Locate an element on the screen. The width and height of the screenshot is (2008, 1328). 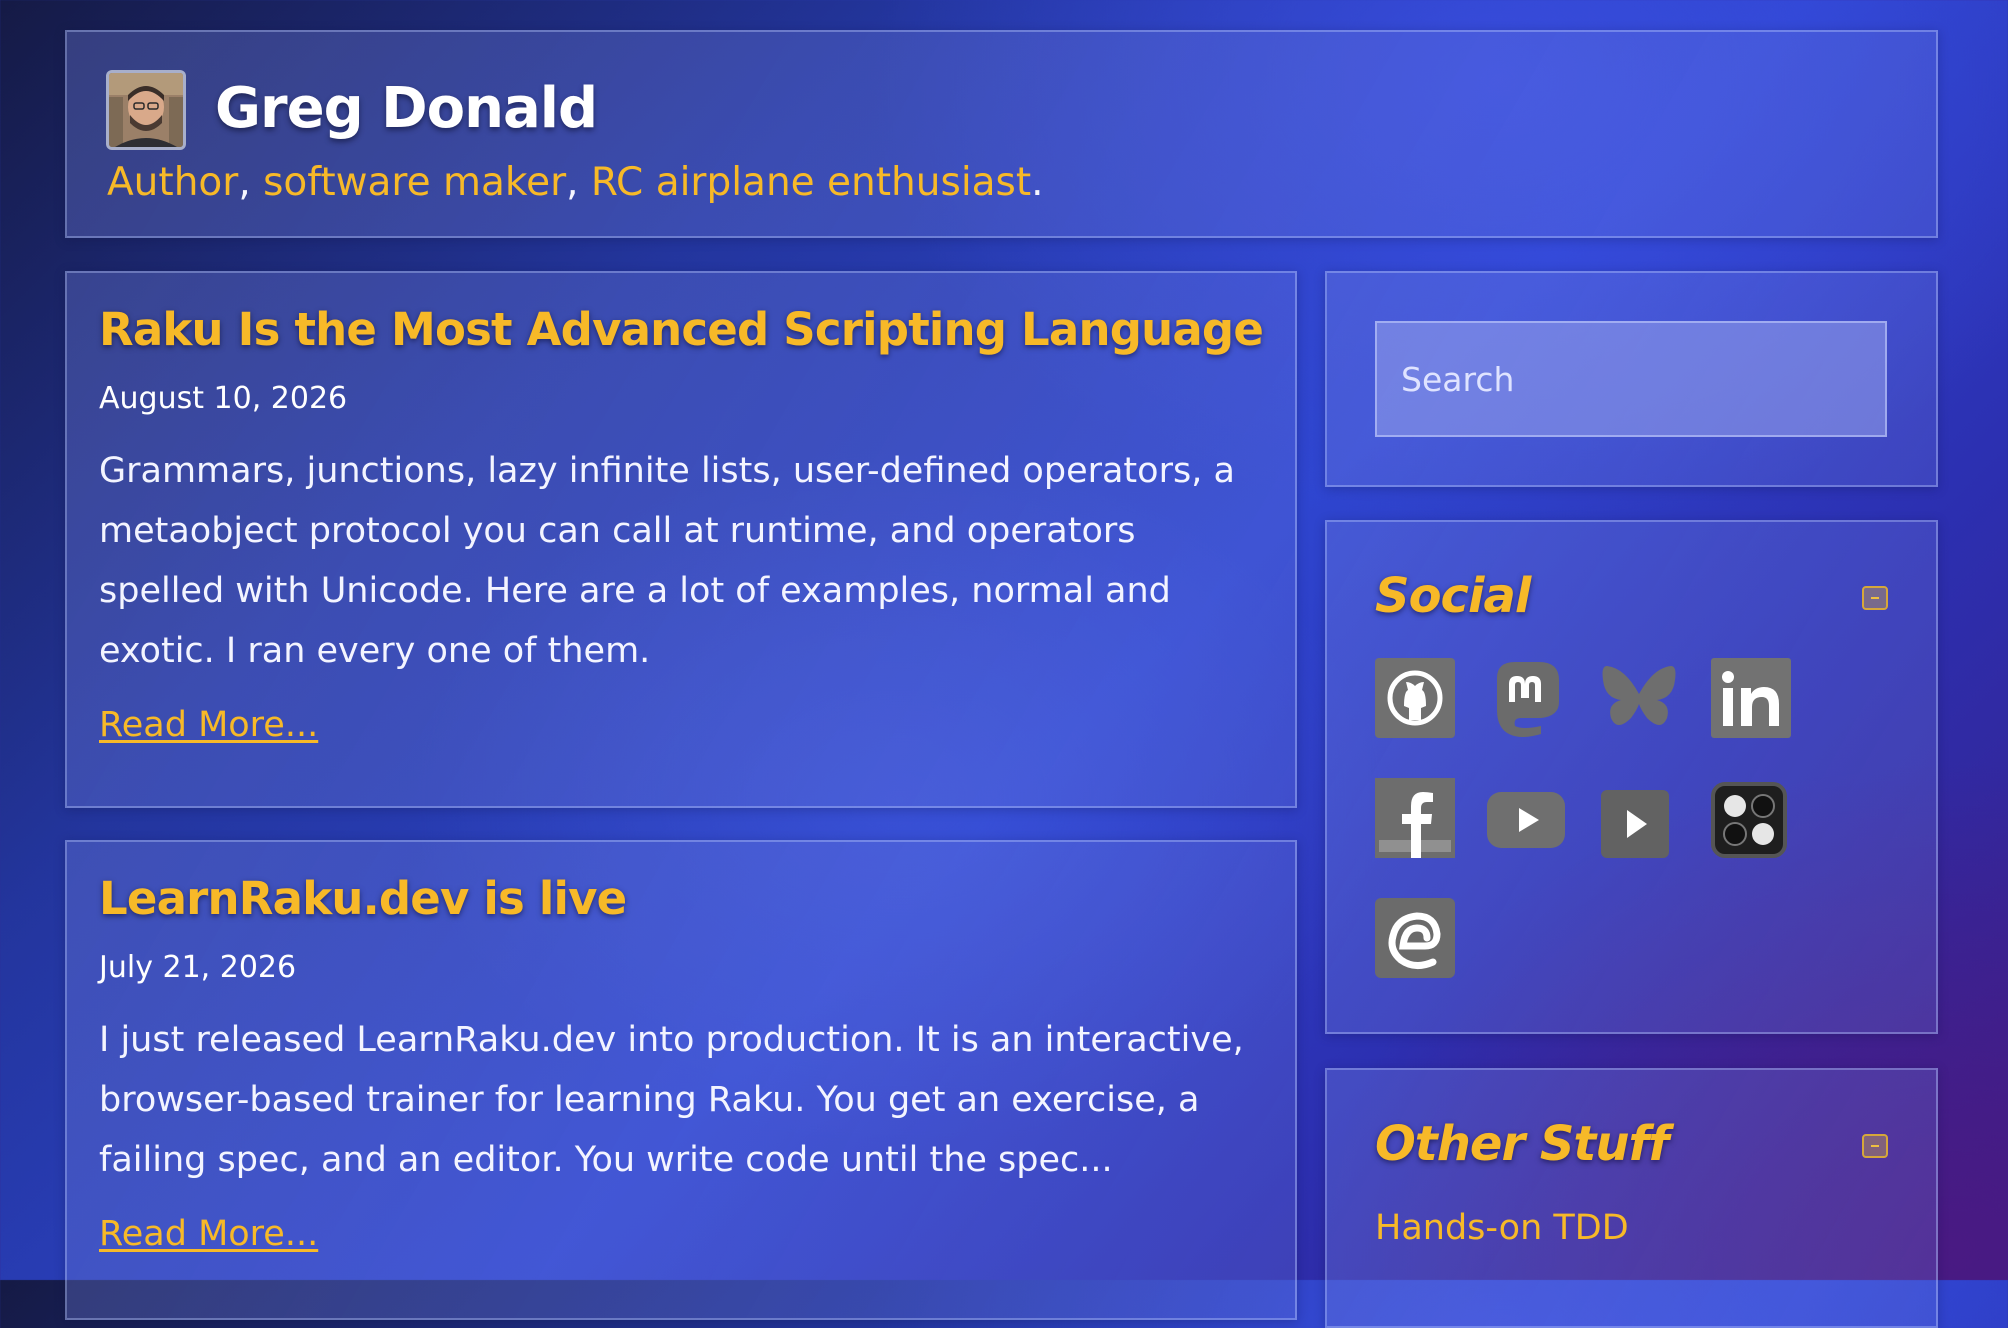
avatar is located at coordinates (146, 110).